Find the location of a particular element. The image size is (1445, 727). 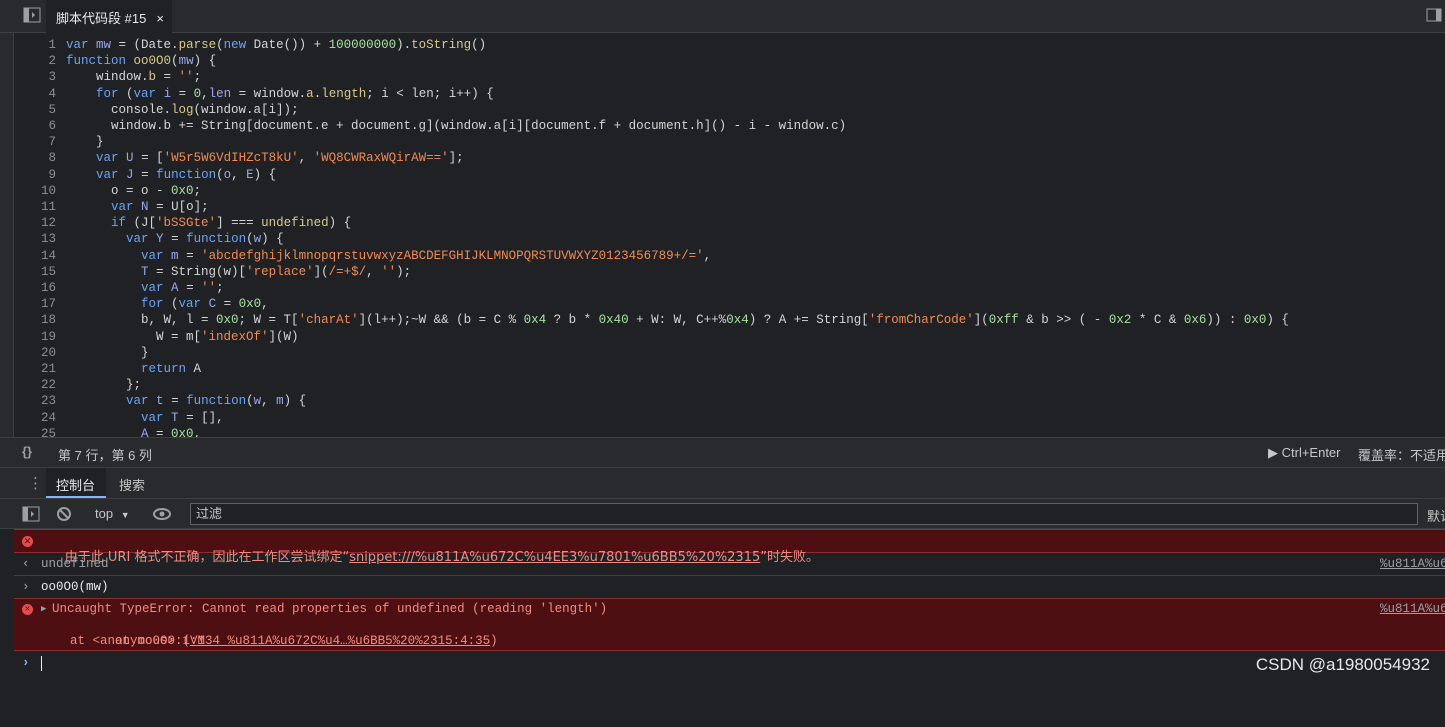

line-number: 14 is located at coordinates (48, 255).